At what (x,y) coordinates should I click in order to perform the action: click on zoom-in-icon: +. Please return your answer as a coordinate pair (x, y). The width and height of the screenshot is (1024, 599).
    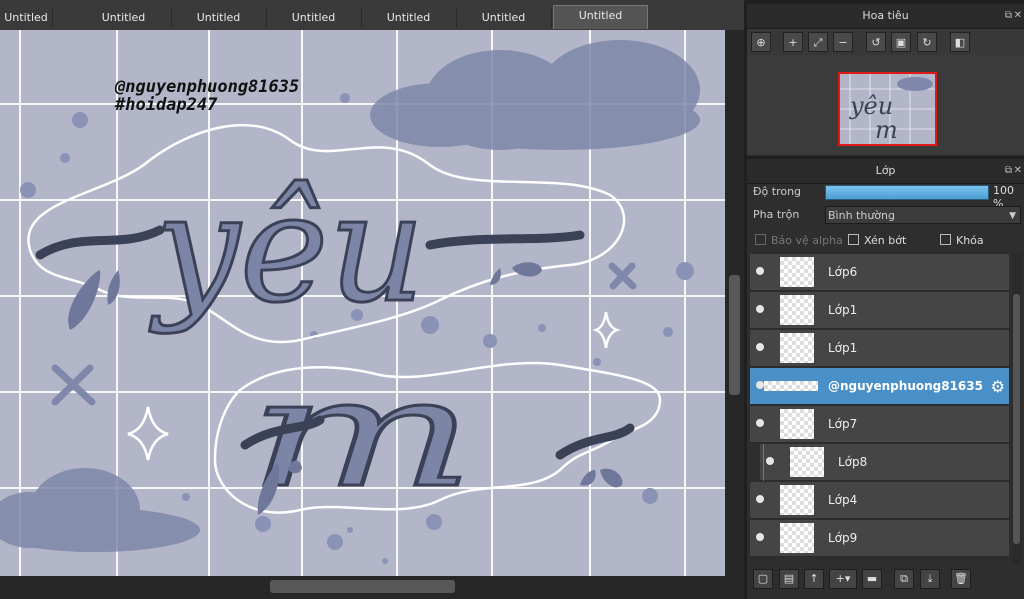
    Looking at the image, I should click on (793, 42).